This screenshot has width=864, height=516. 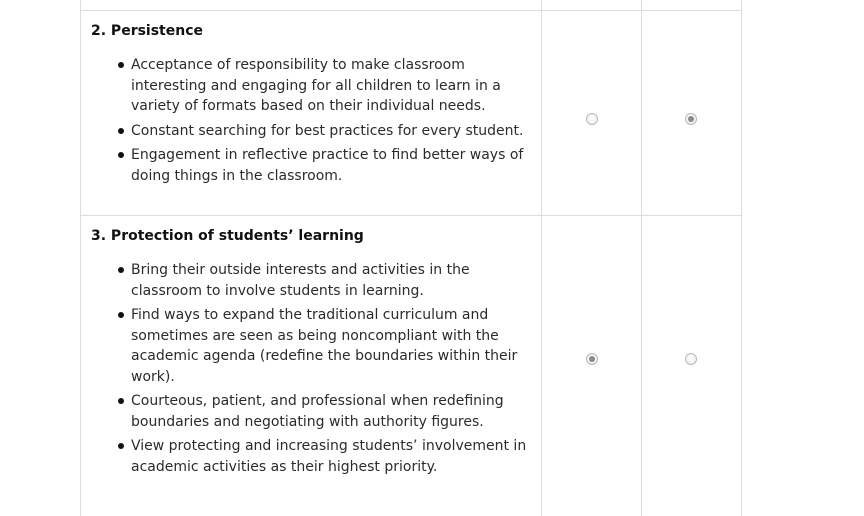 What do you see at coordinates (227, 236) in the screenshot?
I see `criterion-title: 3. Protection of students’ learning` at bounding box center [227, 236].